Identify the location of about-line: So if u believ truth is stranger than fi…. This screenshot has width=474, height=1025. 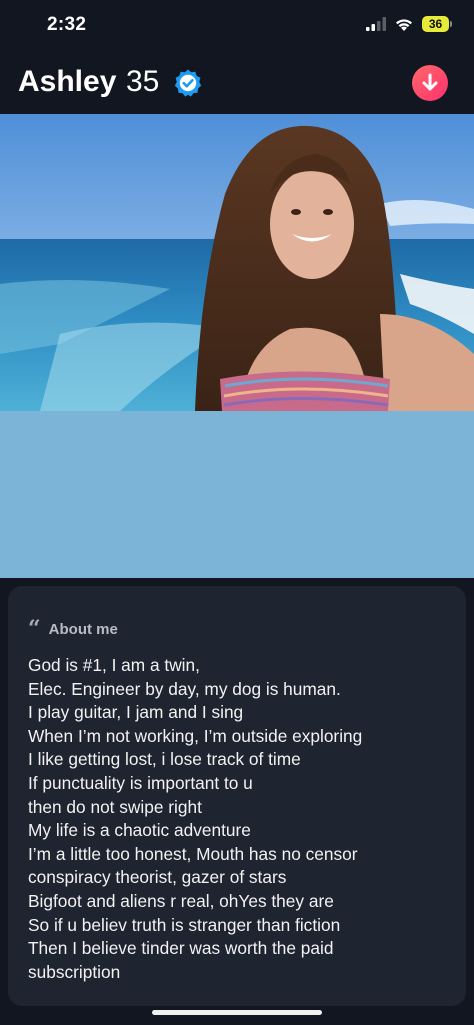
(184, 924).